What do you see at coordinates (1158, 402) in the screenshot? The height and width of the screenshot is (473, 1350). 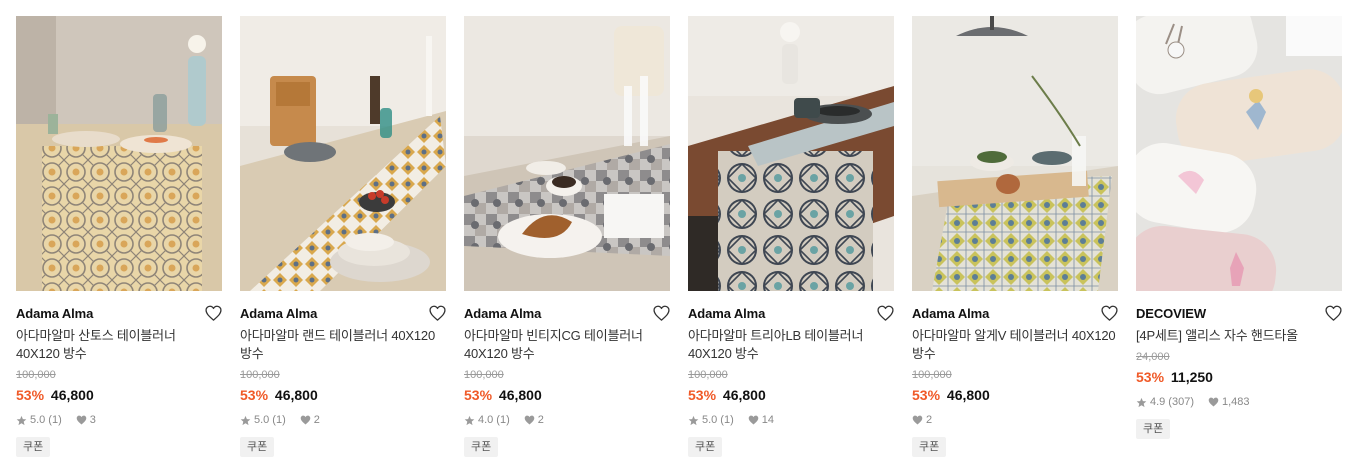 I see `rating-value: 4.9` at bounding box center [1158, 402].